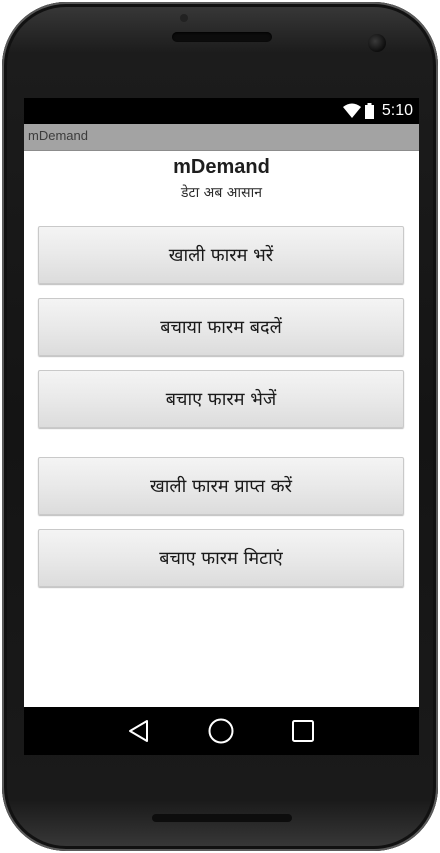 The image size is (440, 853). I want to click on back-icon, so click(138, 731).